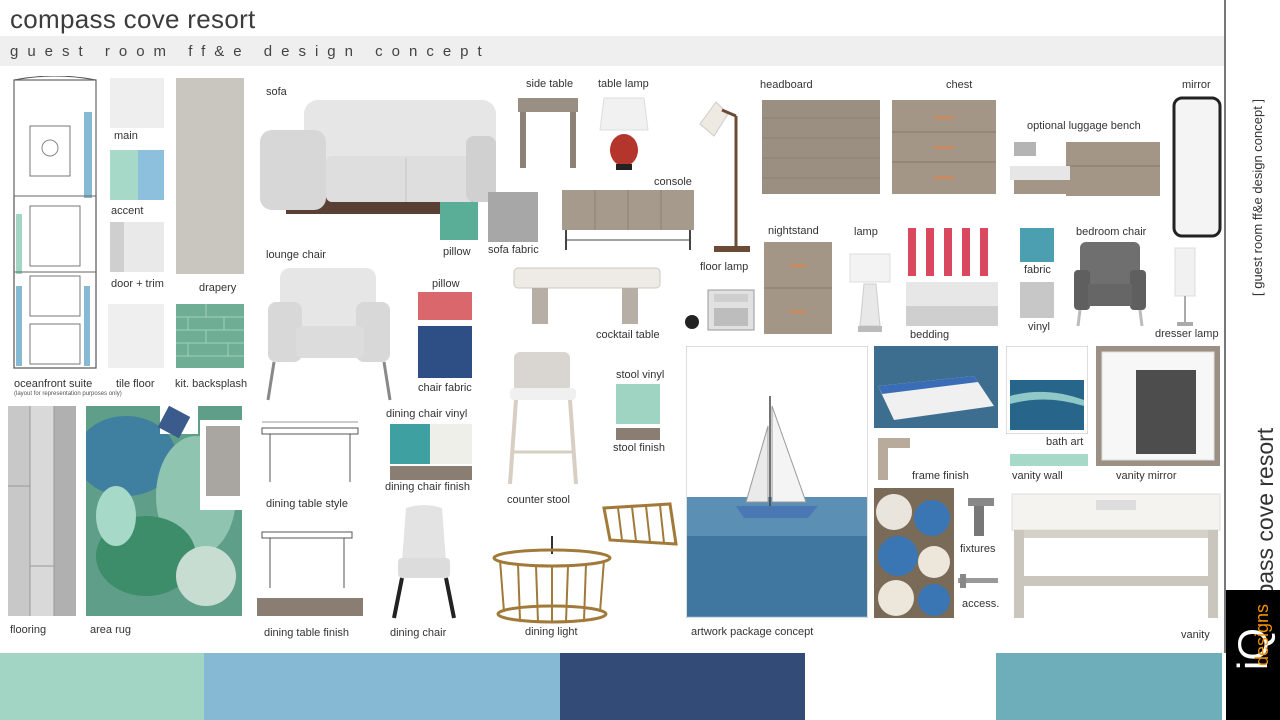 This screenshot has height=720, width=1280. I want to click on bedroom-chair-image, so click(1110, 284).